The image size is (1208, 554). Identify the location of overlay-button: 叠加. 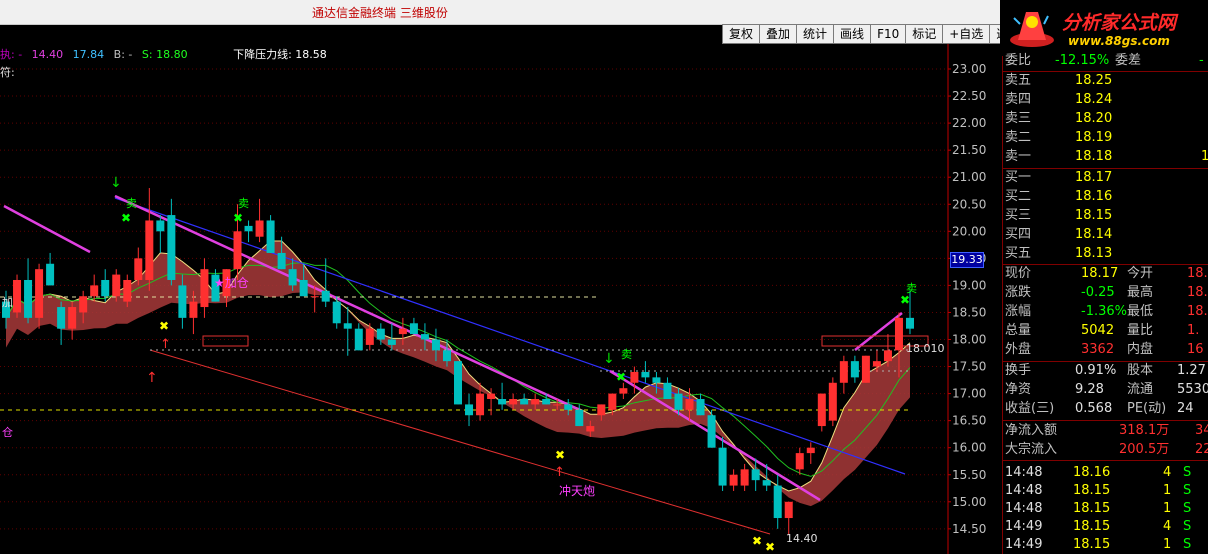
(778, 34).